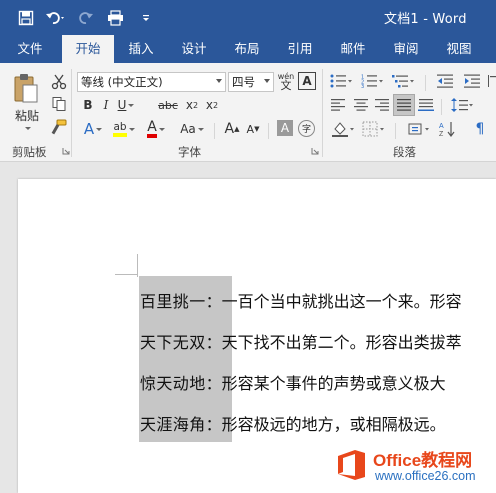 This screenshot has width=496, height=493. What do you see at coordinates (88, 105) in the screenshot?
I see `bold-button: B` at bounding box center [88, 105].